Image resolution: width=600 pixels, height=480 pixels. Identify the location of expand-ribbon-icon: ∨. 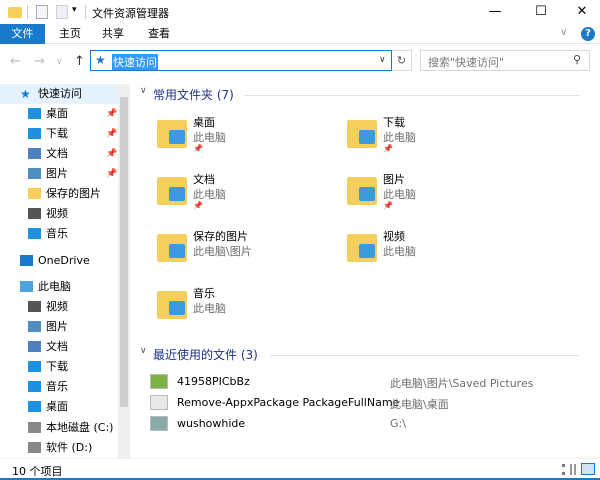
(563, 32).